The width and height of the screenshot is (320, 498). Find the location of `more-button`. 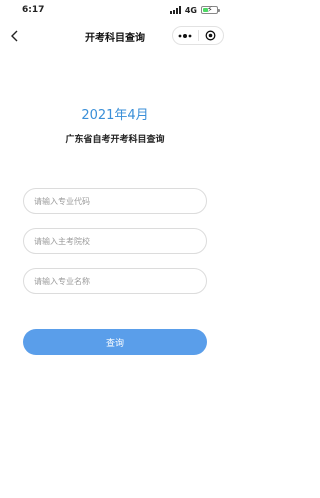

more-button is located at coordinates (185, 35).